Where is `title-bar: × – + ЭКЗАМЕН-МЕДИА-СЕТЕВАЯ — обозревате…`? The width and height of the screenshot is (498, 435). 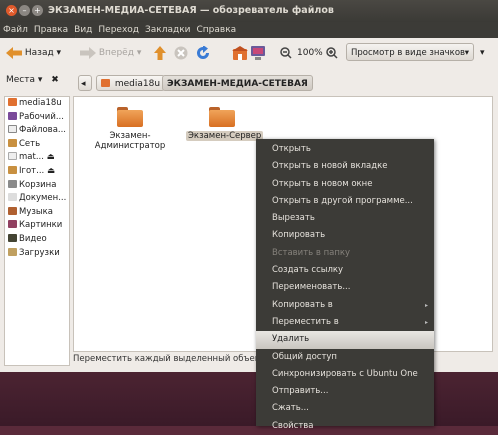
title-bar: × – + ЭКЗАМЕН-МЕДИА-СЕТЕВАЯ — обозревате… is located at coordinates (249, 11).